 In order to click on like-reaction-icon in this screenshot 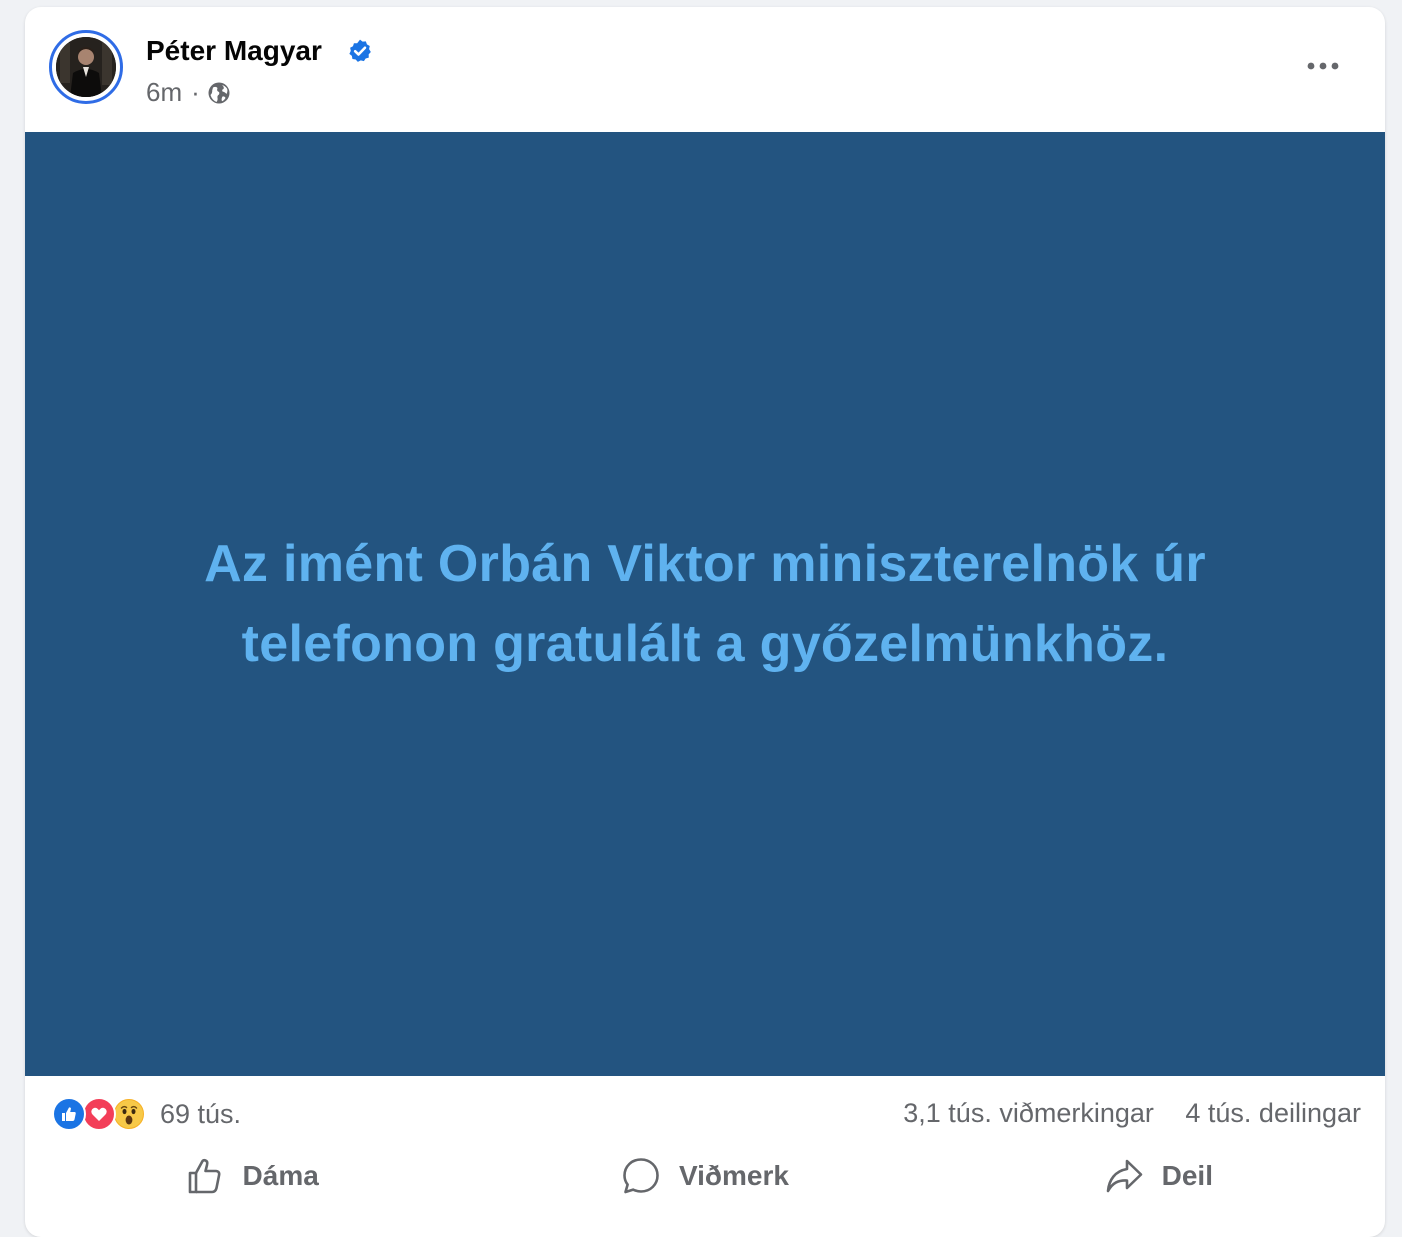, I will do `click(69, 1114)`.